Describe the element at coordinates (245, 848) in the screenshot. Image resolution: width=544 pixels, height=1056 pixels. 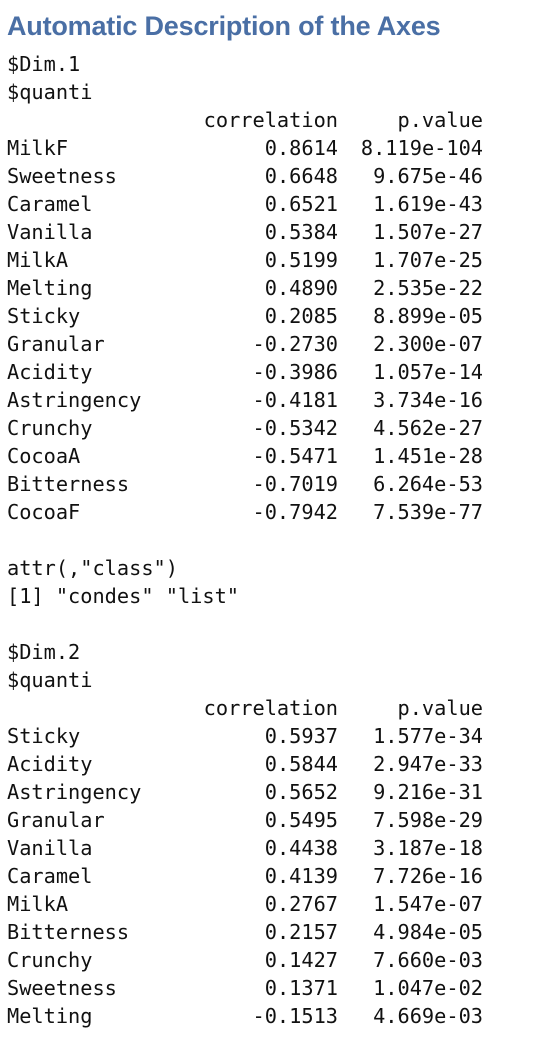
I see `table-row: Vanilla 0.4438 3.187e-18` at that location.